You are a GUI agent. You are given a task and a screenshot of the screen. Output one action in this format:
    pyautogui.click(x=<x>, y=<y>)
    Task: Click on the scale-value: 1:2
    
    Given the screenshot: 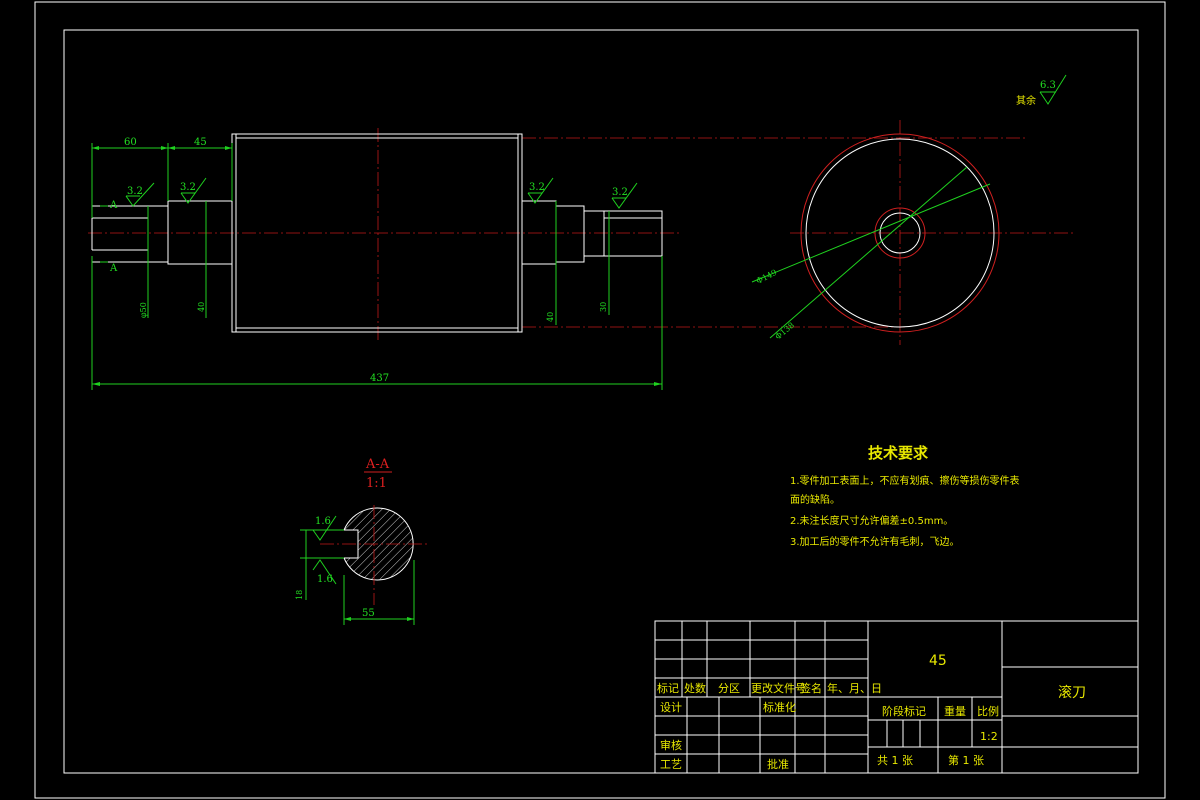 What is the action you would take?
    pyautogui.click(x=989, y=736)
    